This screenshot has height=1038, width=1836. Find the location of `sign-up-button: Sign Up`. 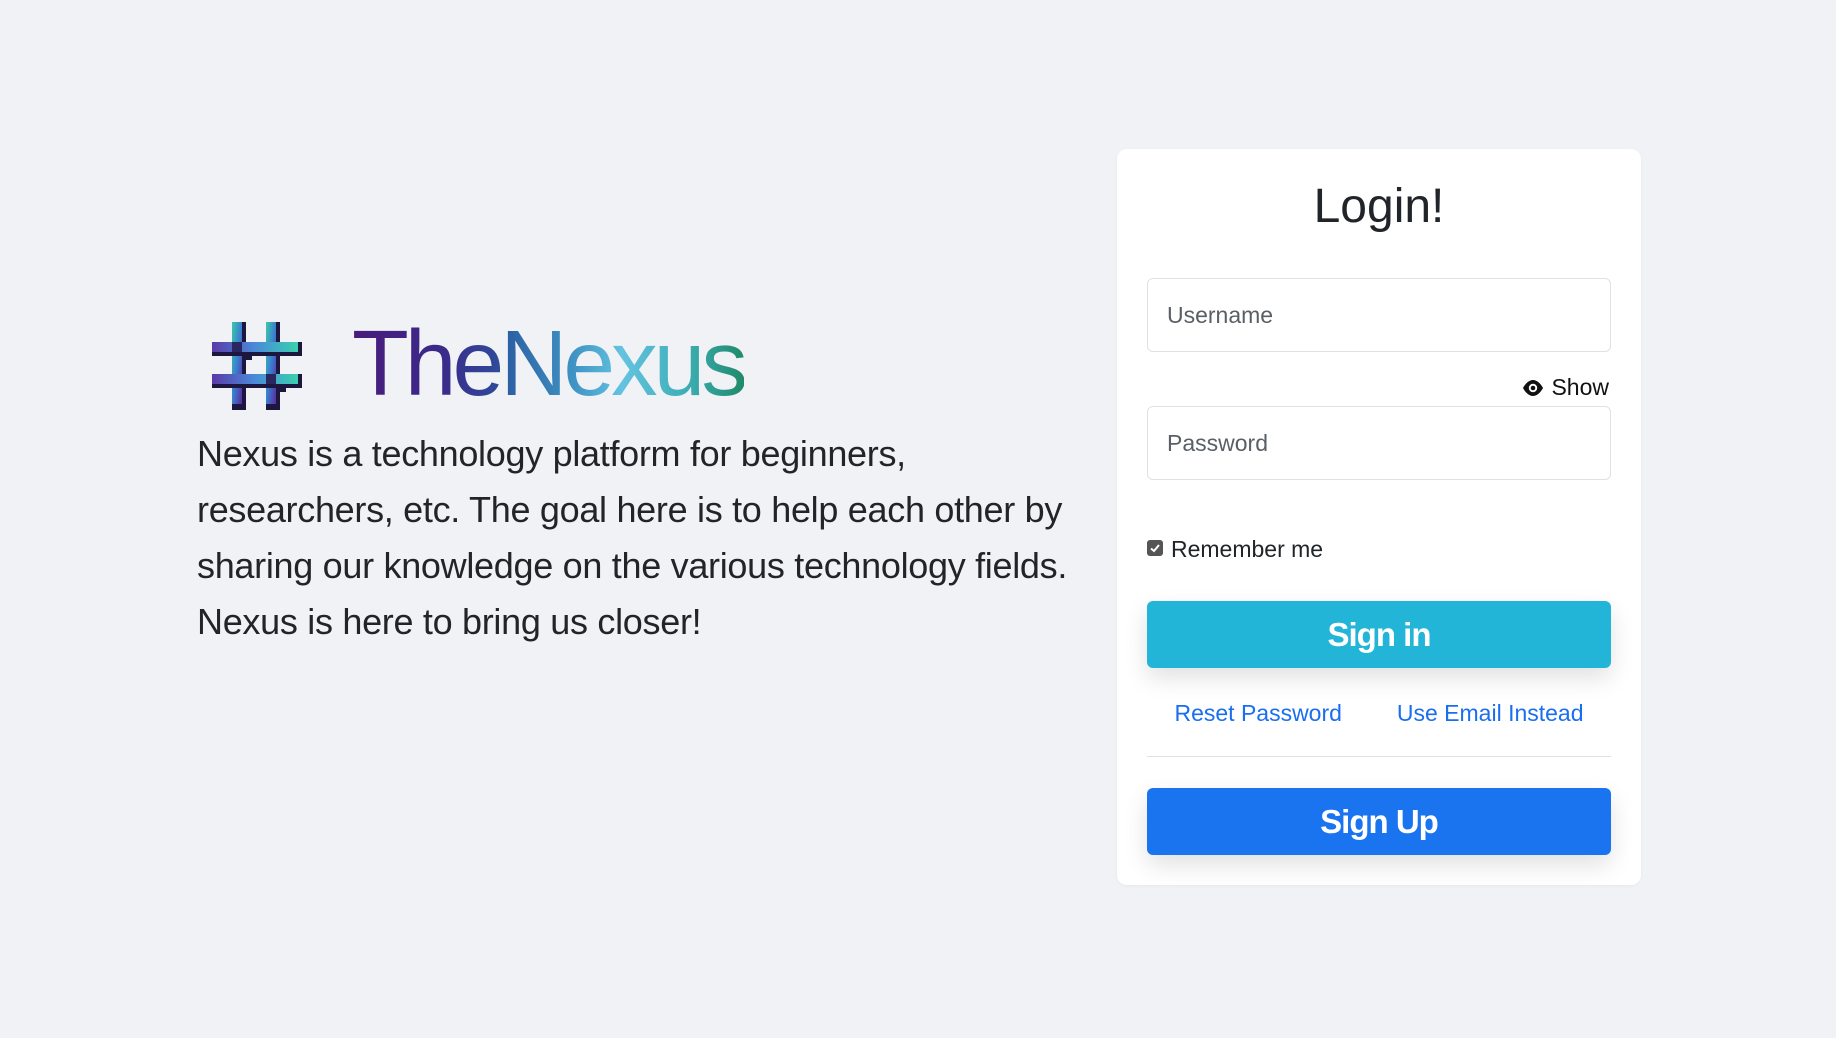

sign-up-button: Sign Up is located at coordinates (1379, 821).